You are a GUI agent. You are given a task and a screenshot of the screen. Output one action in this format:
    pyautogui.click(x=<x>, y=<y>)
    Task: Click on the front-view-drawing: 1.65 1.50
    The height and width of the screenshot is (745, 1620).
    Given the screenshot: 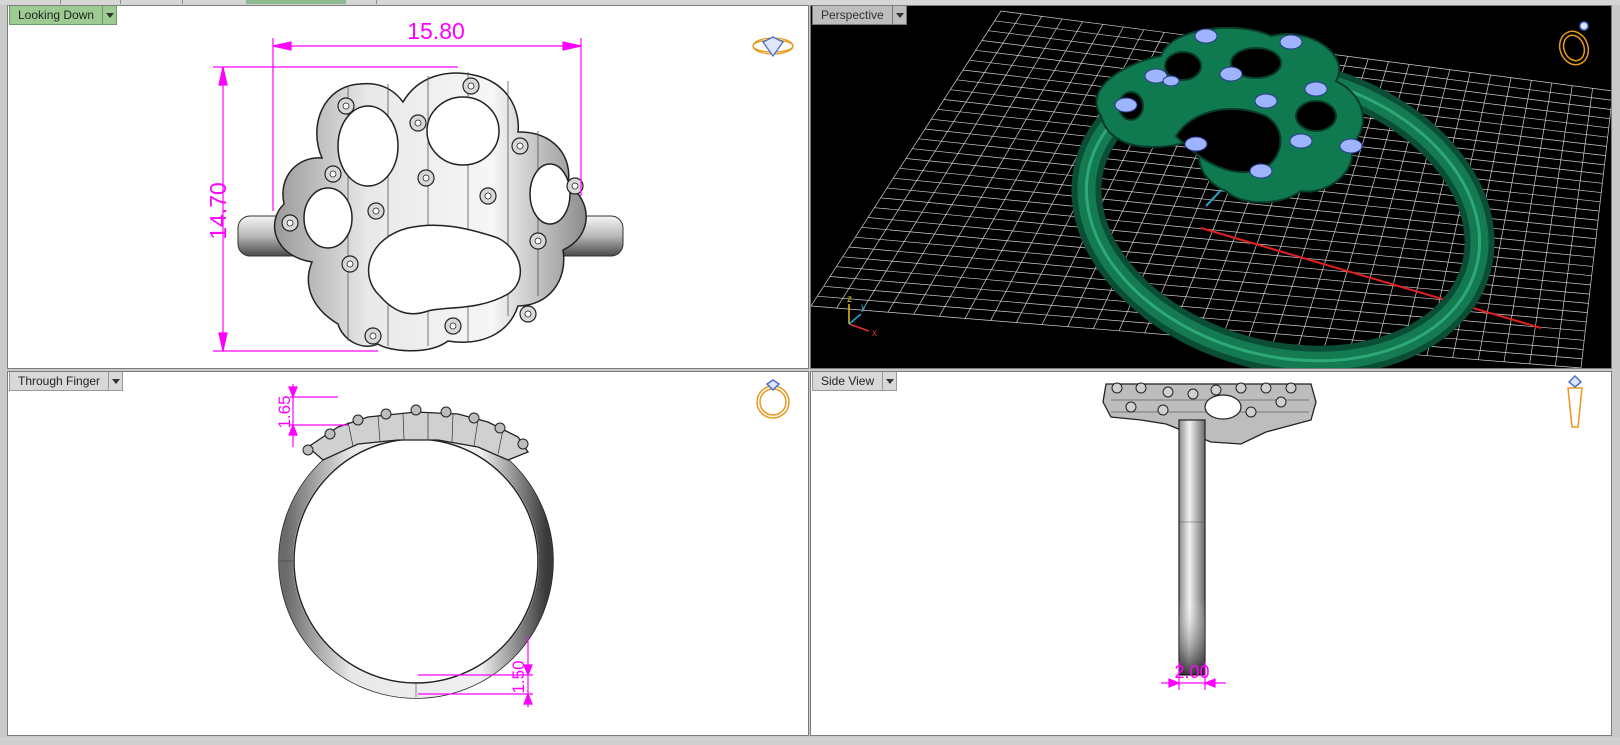 What is the action you would take?
    pyautogui.click(x=532, y=543)
    